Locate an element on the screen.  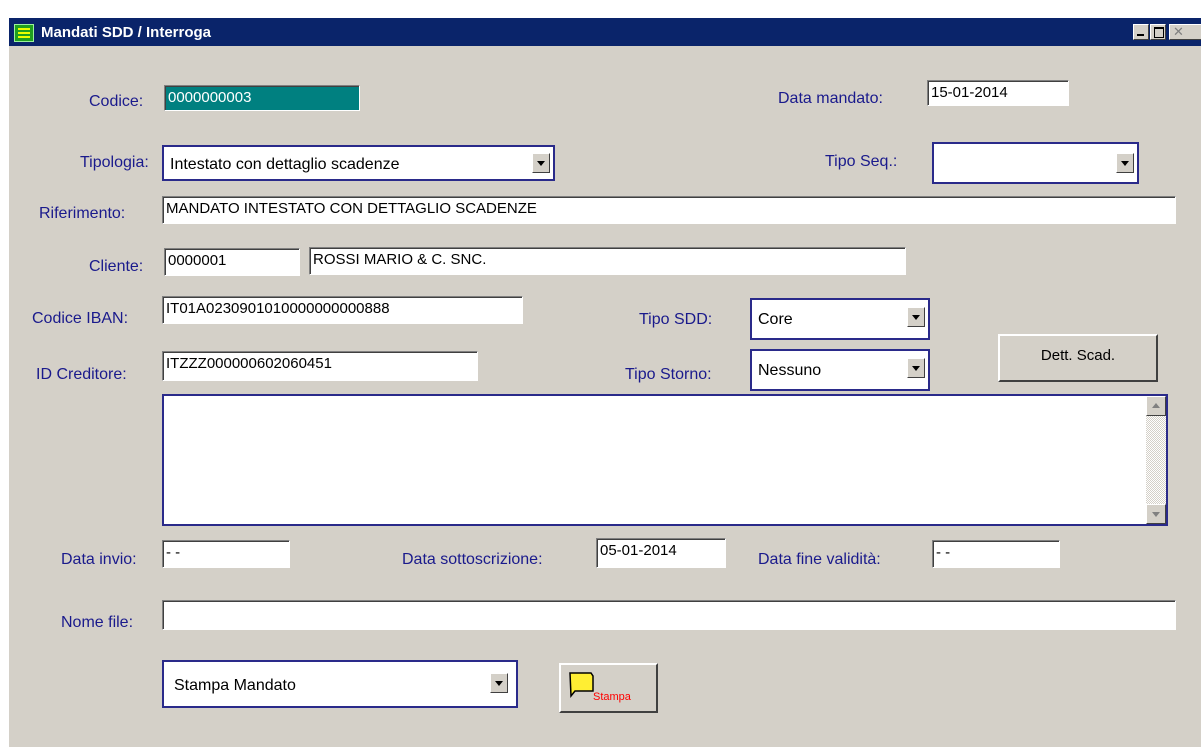
maximize-icon is located at coordinates (1159, 32).